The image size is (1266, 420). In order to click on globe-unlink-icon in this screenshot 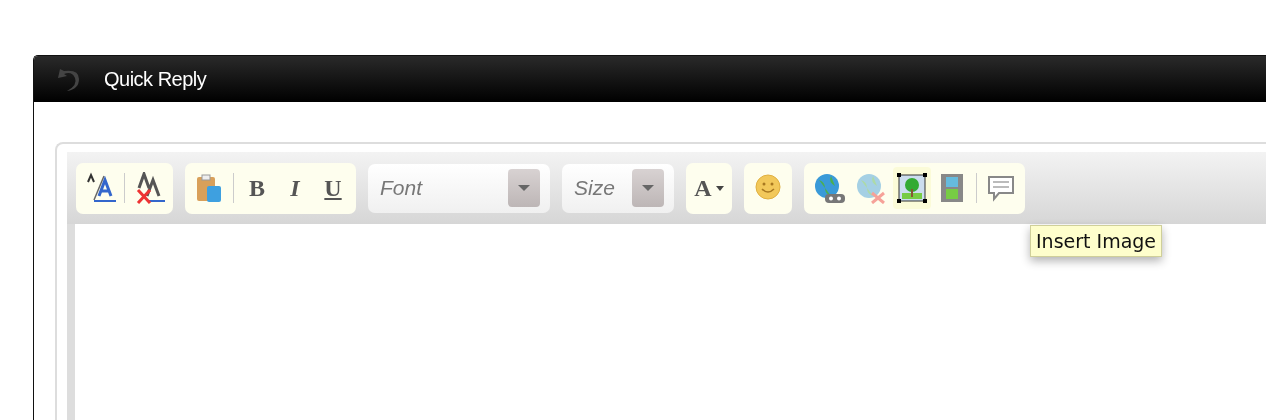, I will do `click(871, 188)`.